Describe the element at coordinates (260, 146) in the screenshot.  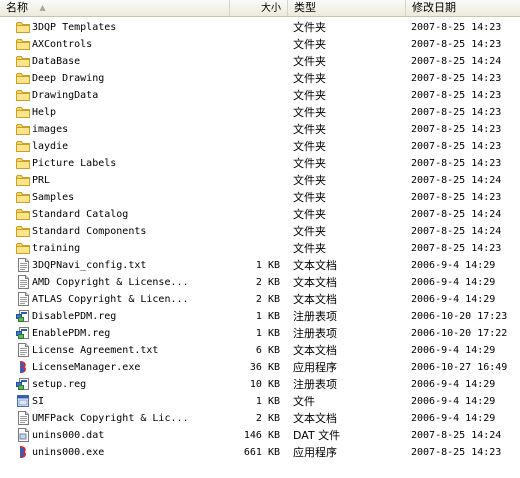
I see `file-row: laydie 文件夹 2007-8-25 14:23` at that location.